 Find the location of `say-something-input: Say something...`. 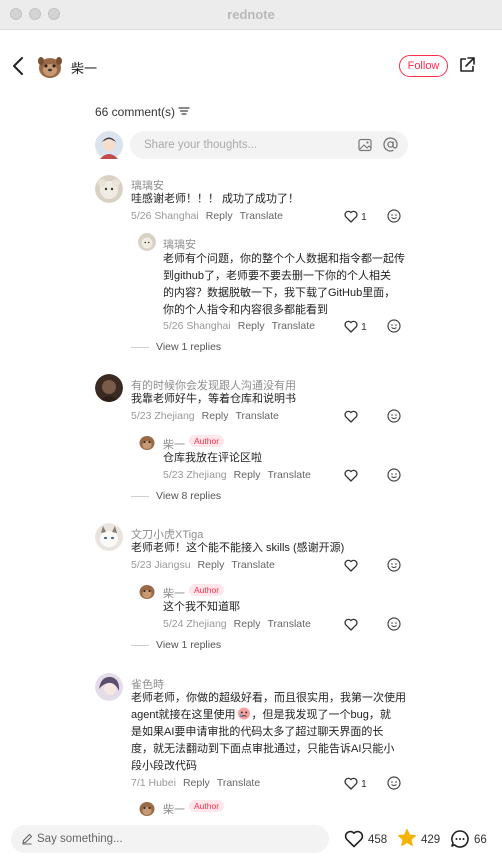

say-something-input: Say something... is located at coordinates (170, 839).